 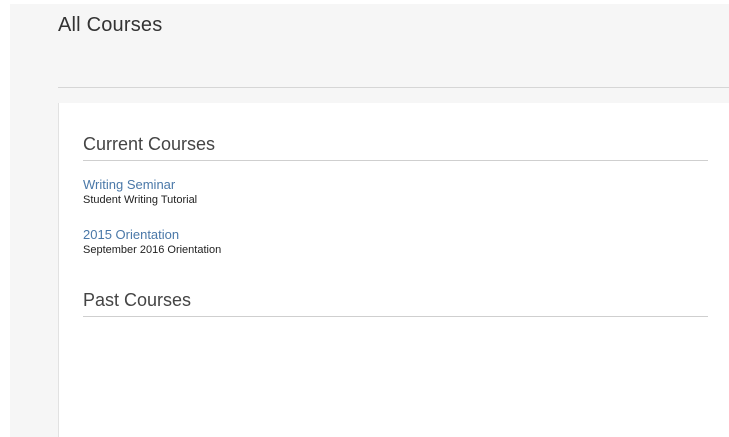 What do you see at coordinates (140, 200) in the screenshot?
I see `course-description: Student Writing Tutorial` at bounding box center [140, 200].